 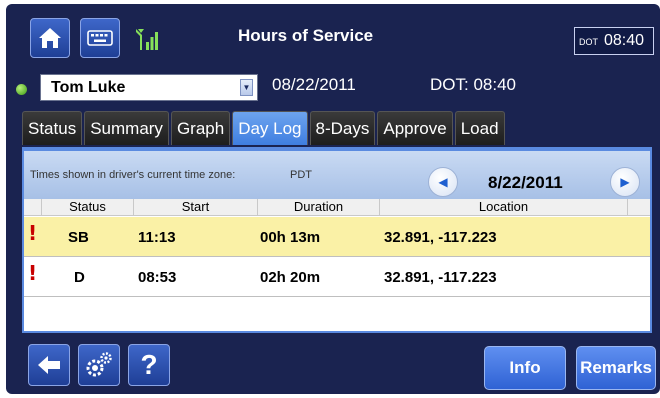 What do you see at coordinates (342, 128) in the screenshot?
I see `tab-8-days: 8-Days` at bounding box center [342, 128].